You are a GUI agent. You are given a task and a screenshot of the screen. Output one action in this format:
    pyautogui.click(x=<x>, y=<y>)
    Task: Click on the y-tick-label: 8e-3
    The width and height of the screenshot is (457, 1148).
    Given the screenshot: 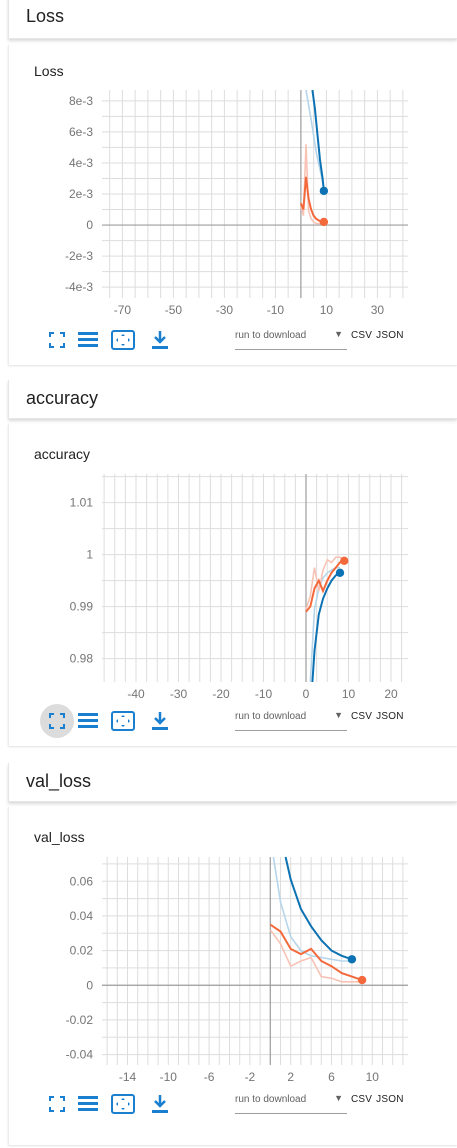 What is the action you would take?
    pyautogui.click(x=81, y=101)
    